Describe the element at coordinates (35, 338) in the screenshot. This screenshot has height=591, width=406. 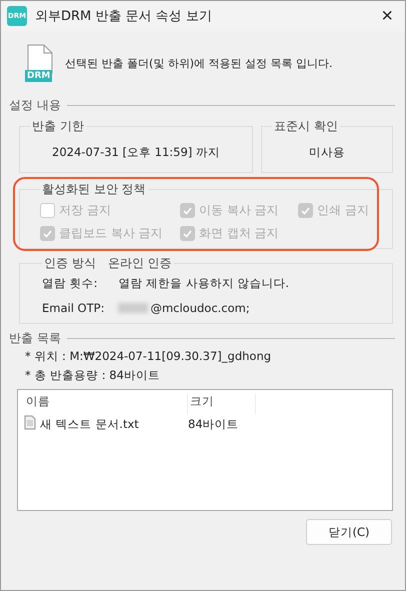
I see `section-title: 반출 목록` at that location.